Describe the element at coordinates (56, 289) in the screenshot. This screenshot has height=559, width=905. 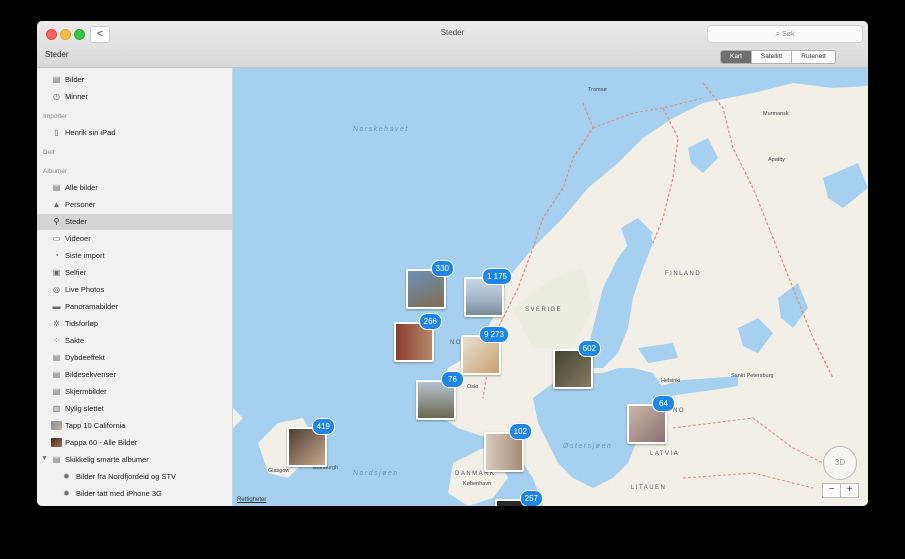
I see `live-photo-icon: ◎` at that location.